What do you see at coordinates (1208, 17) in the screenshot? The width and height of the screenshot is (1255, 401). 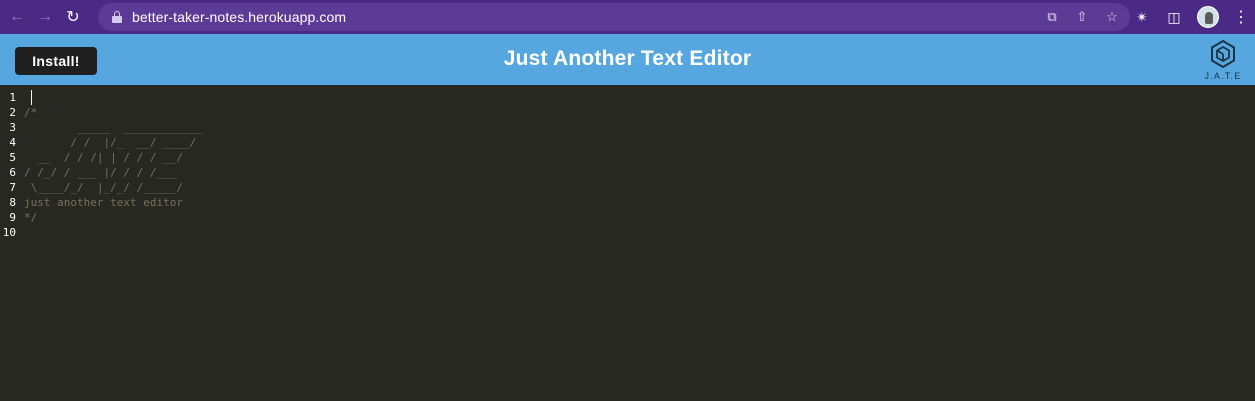 I see `avatar` at bounding box center [1208, 17].